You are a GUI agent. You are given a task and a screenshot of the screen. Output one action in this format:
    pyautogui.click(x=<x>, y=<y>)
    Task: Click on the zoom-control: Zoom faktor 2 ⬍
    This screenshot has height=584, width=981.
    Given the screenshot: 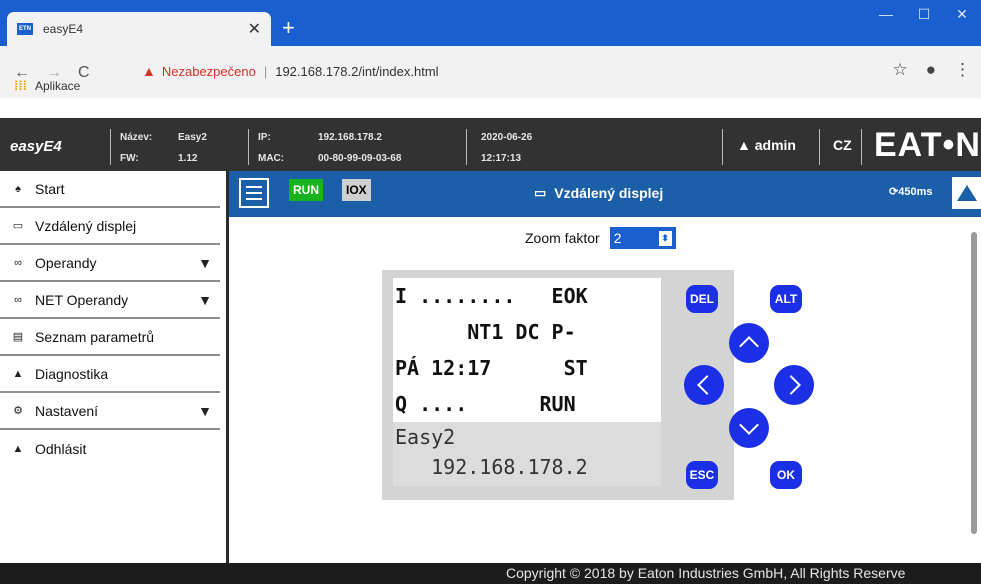 What is the action you would take?
    pyautogui.click(x=600, y=238)
    